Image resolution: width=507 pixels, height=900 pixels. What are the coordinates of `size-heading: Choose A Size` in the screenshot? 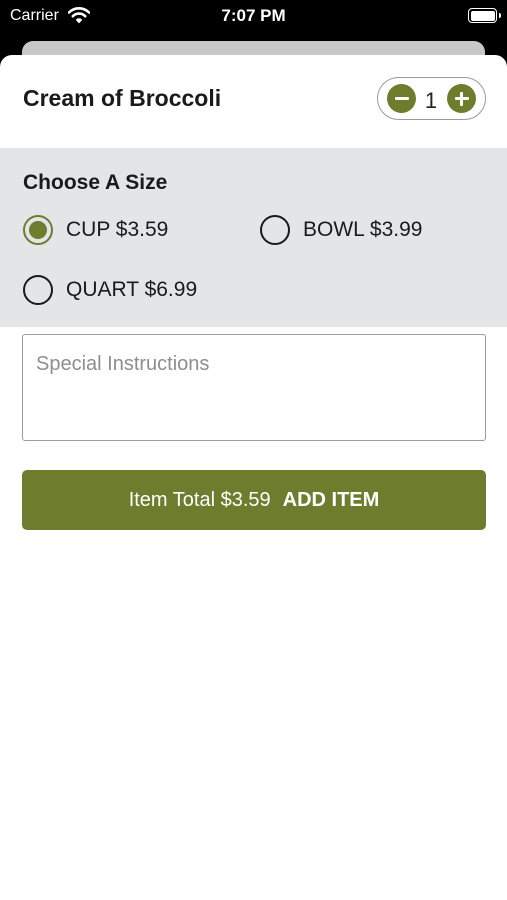 It's located at (95, 182).